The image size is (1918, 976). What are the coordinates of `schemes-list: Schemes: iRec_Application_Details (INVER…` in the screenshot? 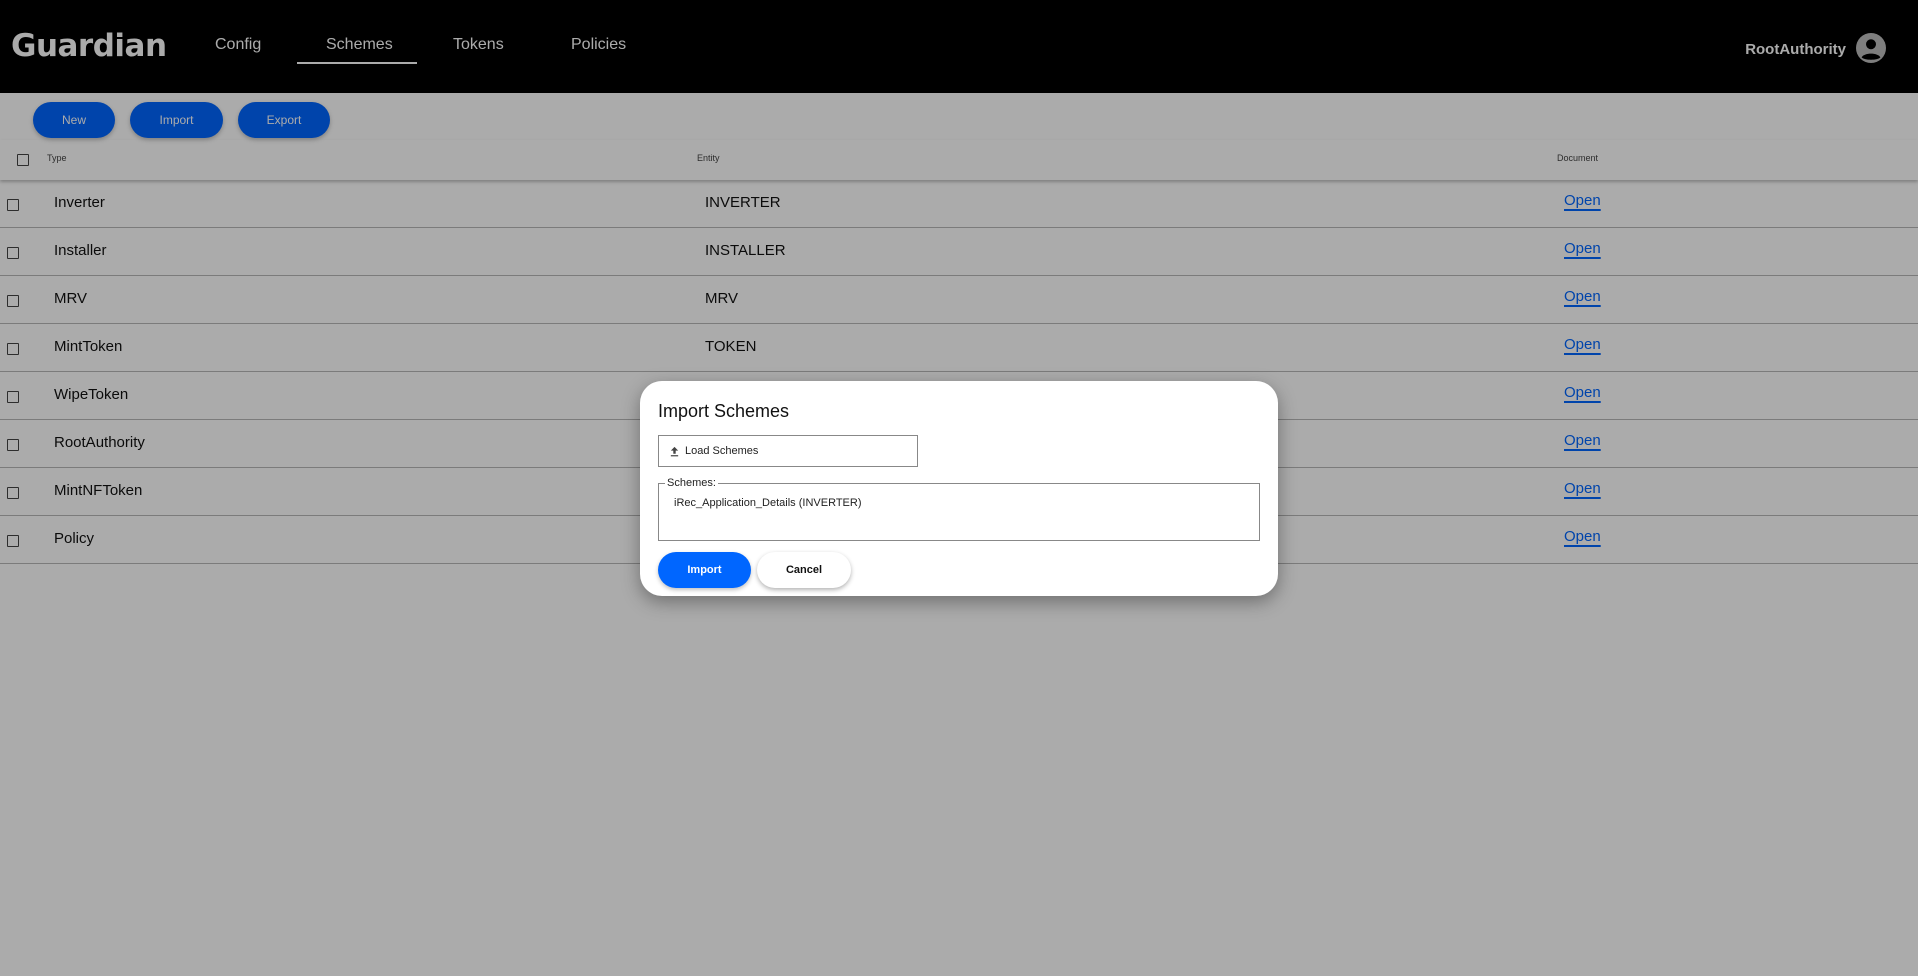 It's located at (959, 509).